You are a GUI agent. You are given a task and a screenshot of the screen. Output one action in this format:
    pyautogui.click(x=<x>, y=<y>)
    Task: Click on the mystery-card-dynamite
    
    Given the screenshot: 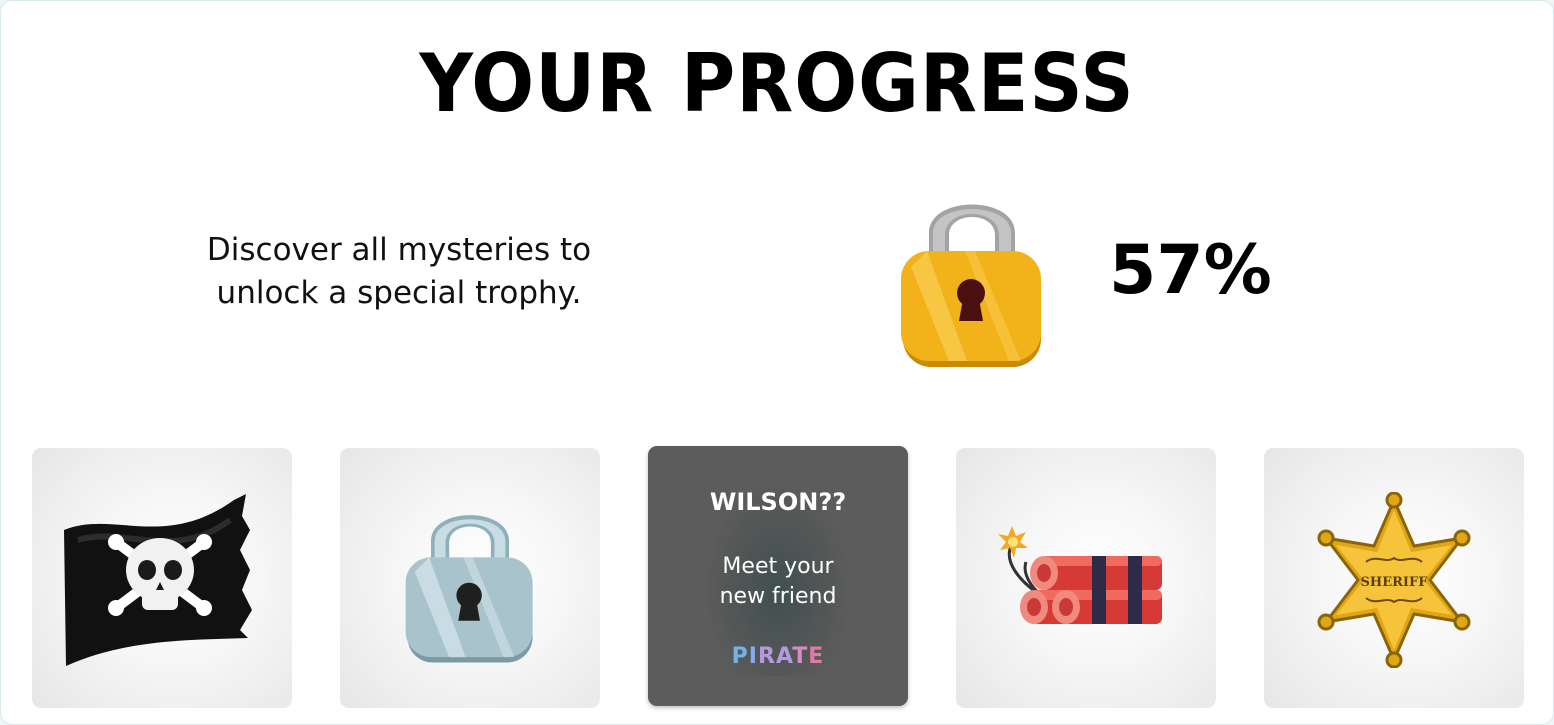 What is the action you would take?
    pyautogui.click(x=1086, y=578)
    